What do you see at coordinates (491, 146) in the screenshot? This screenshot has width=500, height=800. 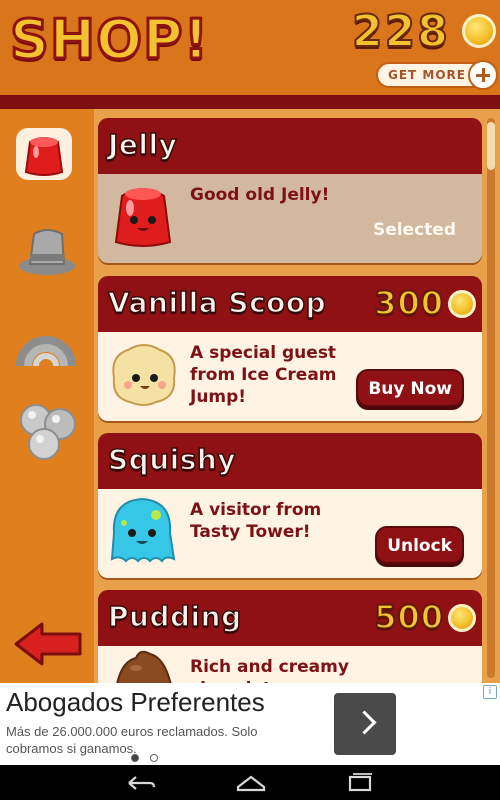 I see `scrollbar-thumb` at bounding box center [491, 146].